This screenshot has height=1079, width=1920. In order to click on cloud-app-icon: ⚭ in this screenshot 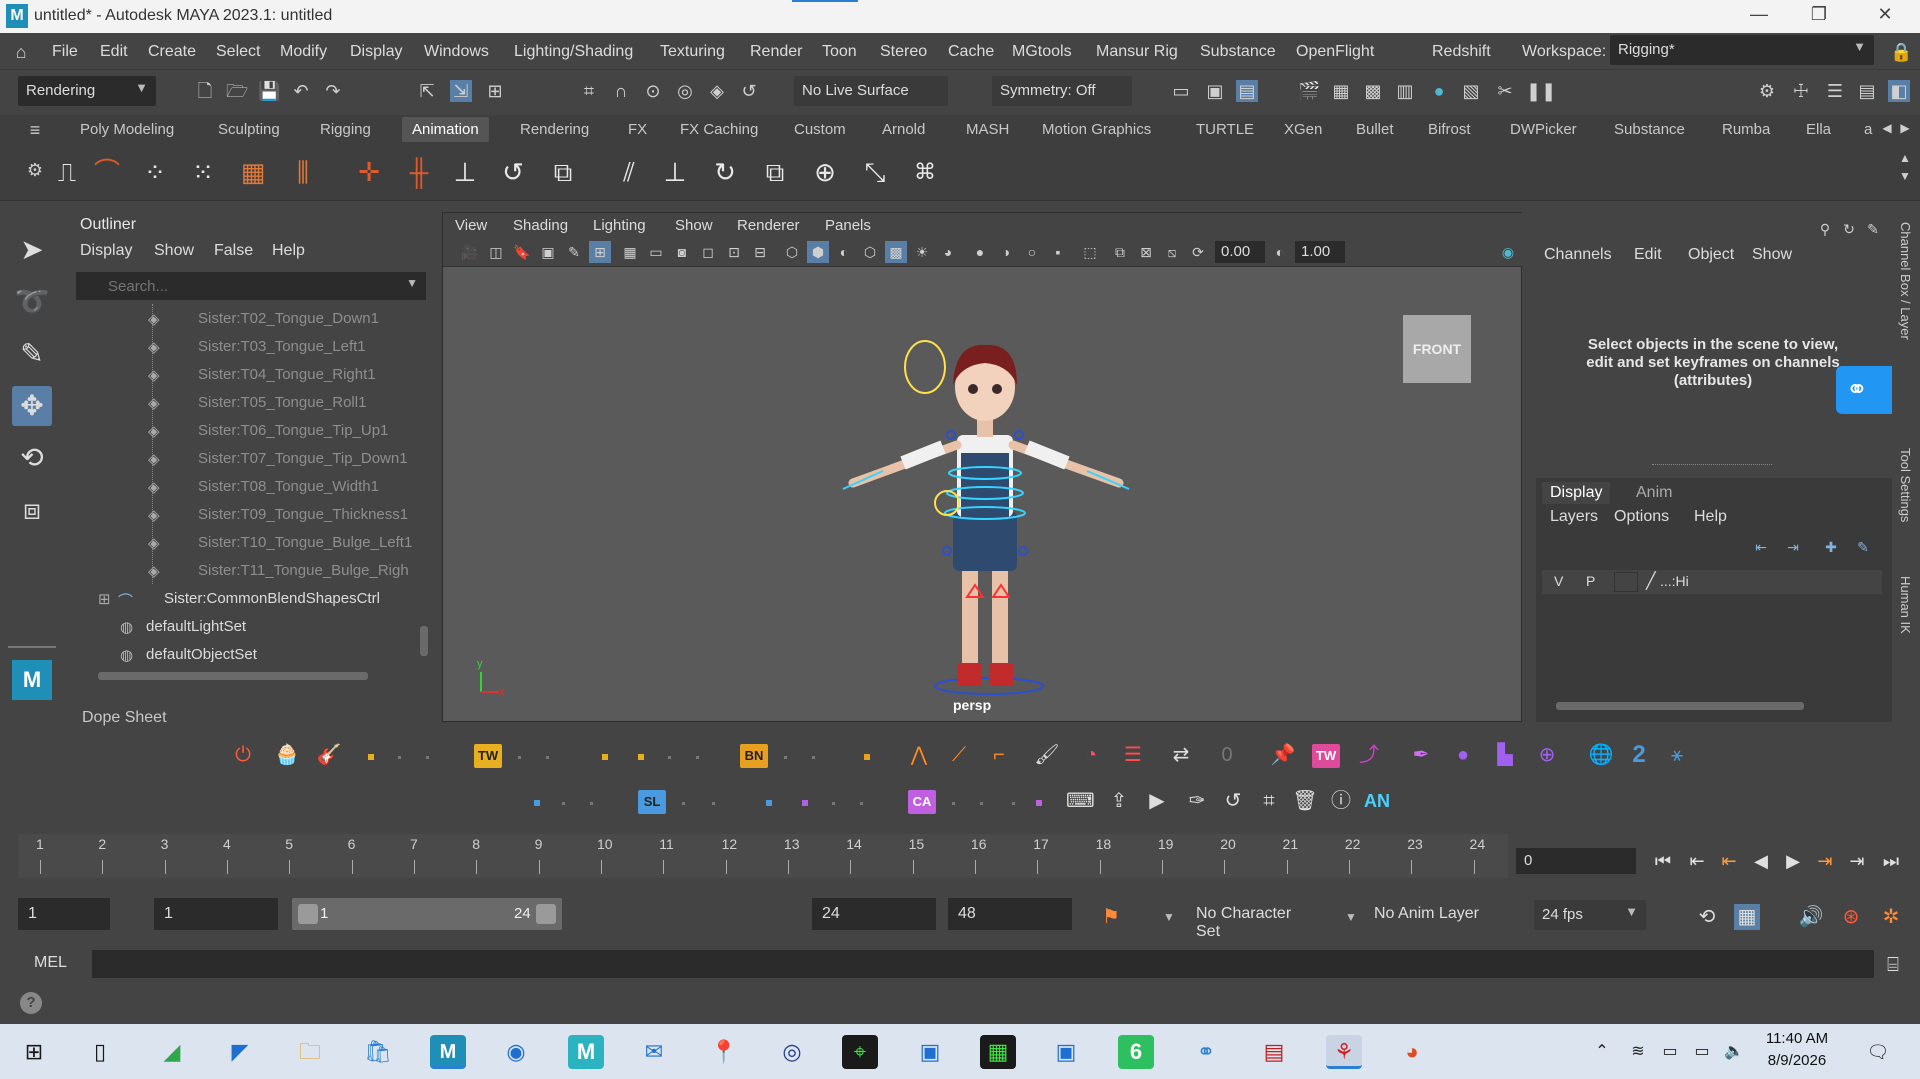, I will do `click(1206, 1052)`.